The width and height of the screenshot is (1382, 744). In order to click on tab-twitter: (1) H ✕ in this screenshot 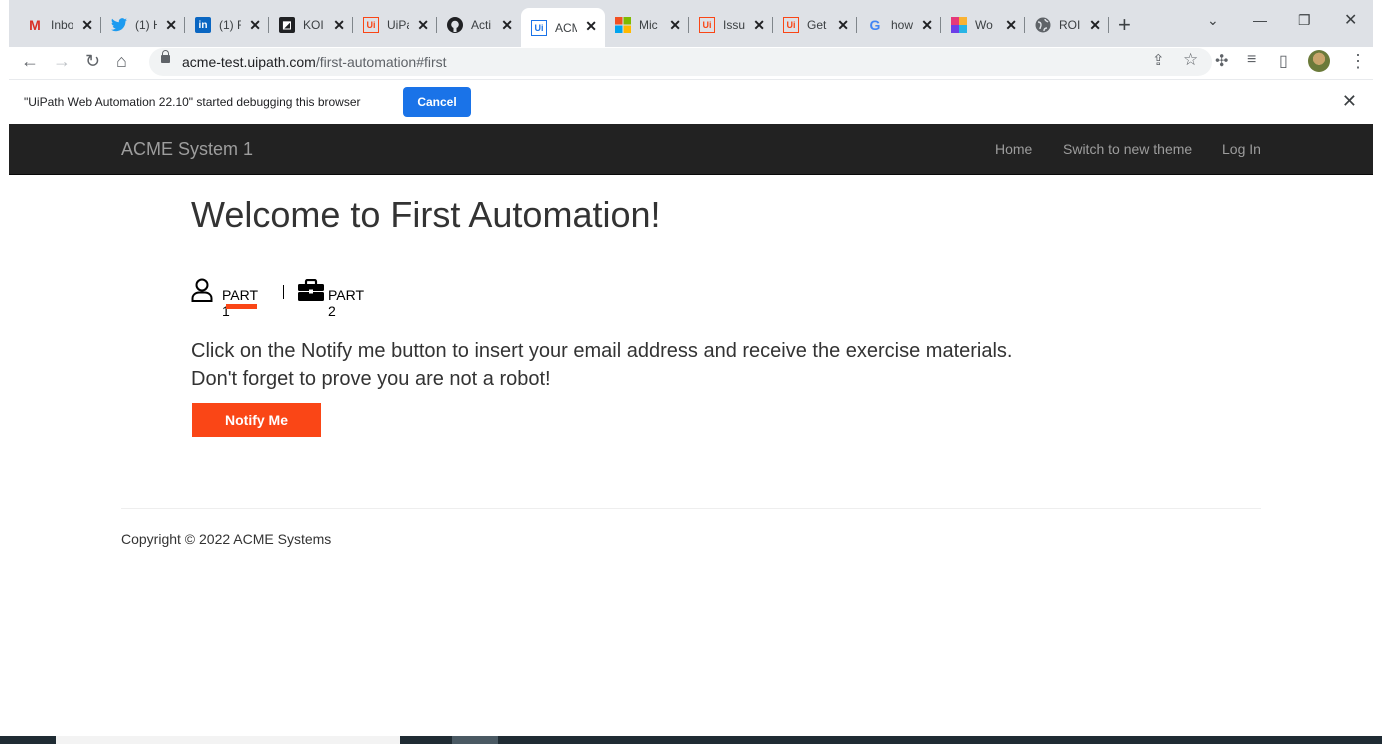, I will do `click(143, 25)`.